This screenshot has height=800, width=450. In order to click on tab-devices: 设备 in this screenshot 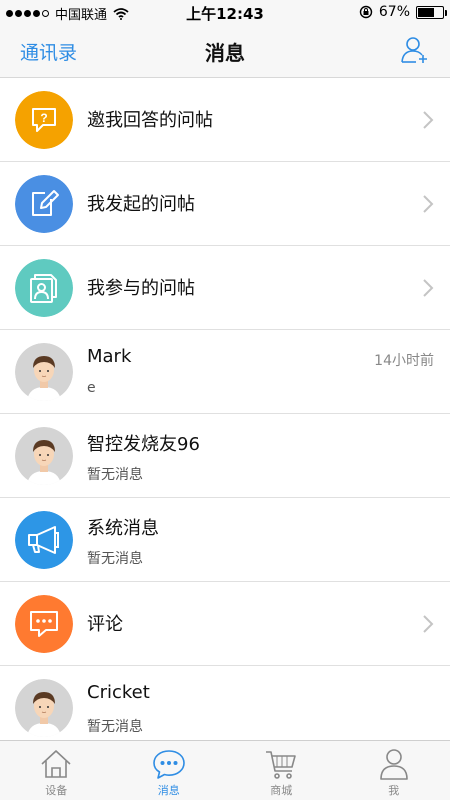, I will do `click(56, 770)`.